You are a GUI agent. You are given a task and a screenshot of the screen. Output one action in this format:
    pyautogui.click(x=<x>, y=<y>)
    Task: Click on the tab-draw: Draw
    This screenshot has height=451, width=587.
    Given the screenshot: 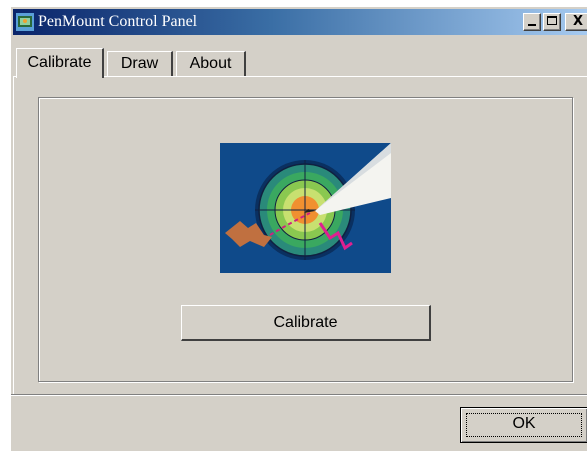 What is the action you would take?
    pyautogui.click(x=140, y=63)
    